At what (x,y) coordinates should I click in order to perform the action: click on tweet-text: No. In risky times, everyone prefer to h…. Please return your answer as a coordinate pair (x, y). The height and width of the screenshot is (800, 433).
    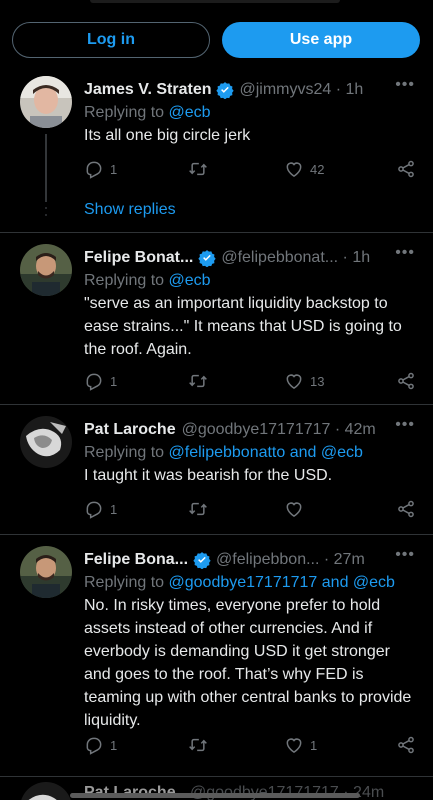
    Looking at the image, I should click on (248, 663).